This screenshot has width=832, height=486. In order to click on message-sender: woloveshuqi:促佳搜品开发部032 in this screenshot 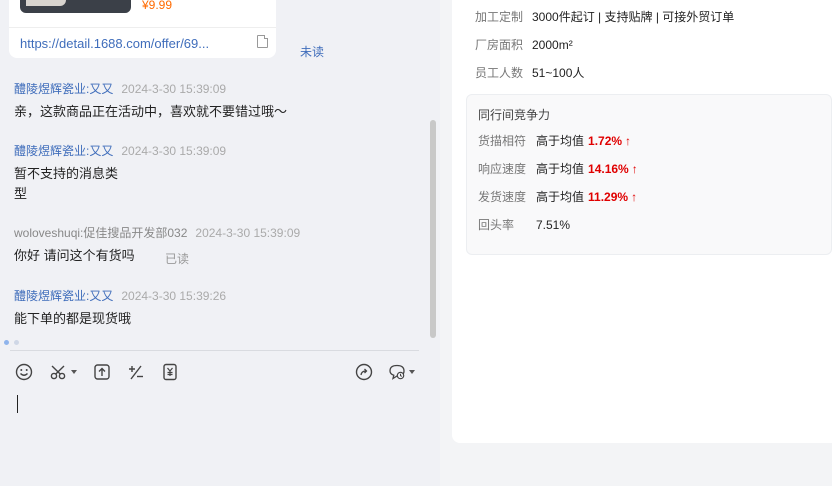, I will do `click(100, 233)`.